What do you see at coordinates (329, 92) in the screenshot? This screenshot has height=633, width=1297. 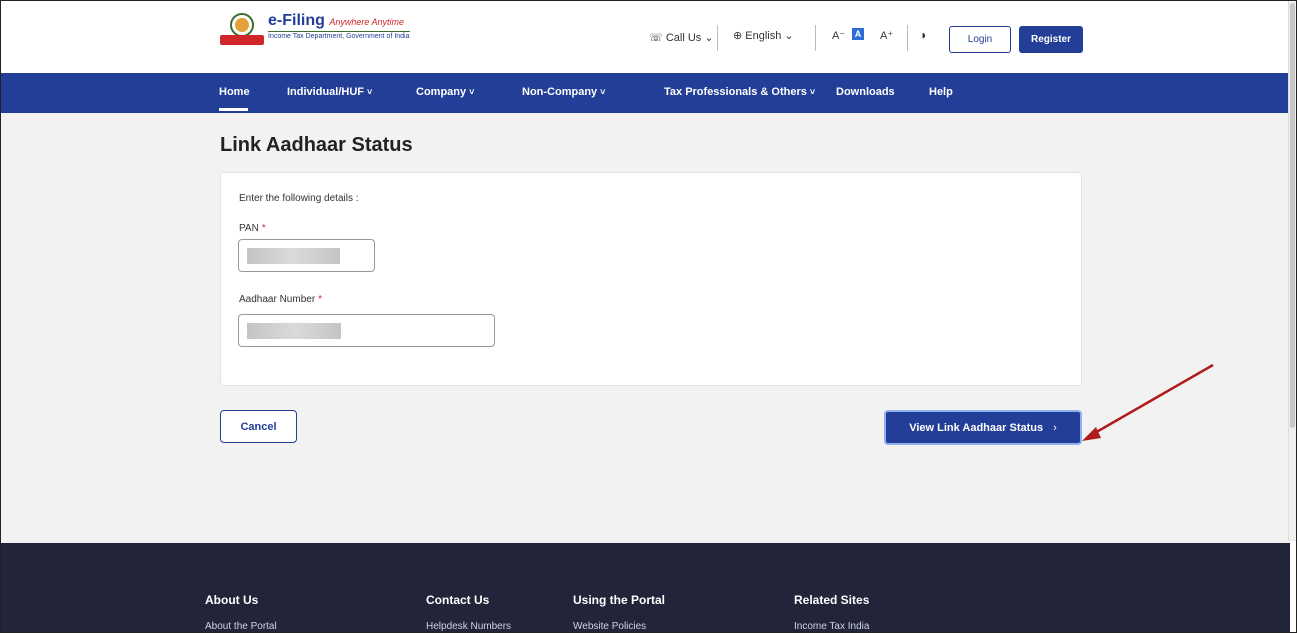 I see `nav-individual-huf: Individual/HUF ˅` at bounding box center [329, 92].